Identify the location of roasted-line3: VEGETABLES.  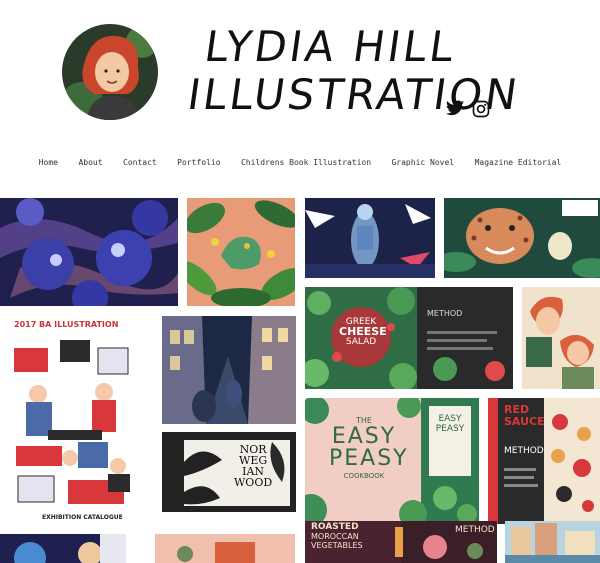
(337, 545).